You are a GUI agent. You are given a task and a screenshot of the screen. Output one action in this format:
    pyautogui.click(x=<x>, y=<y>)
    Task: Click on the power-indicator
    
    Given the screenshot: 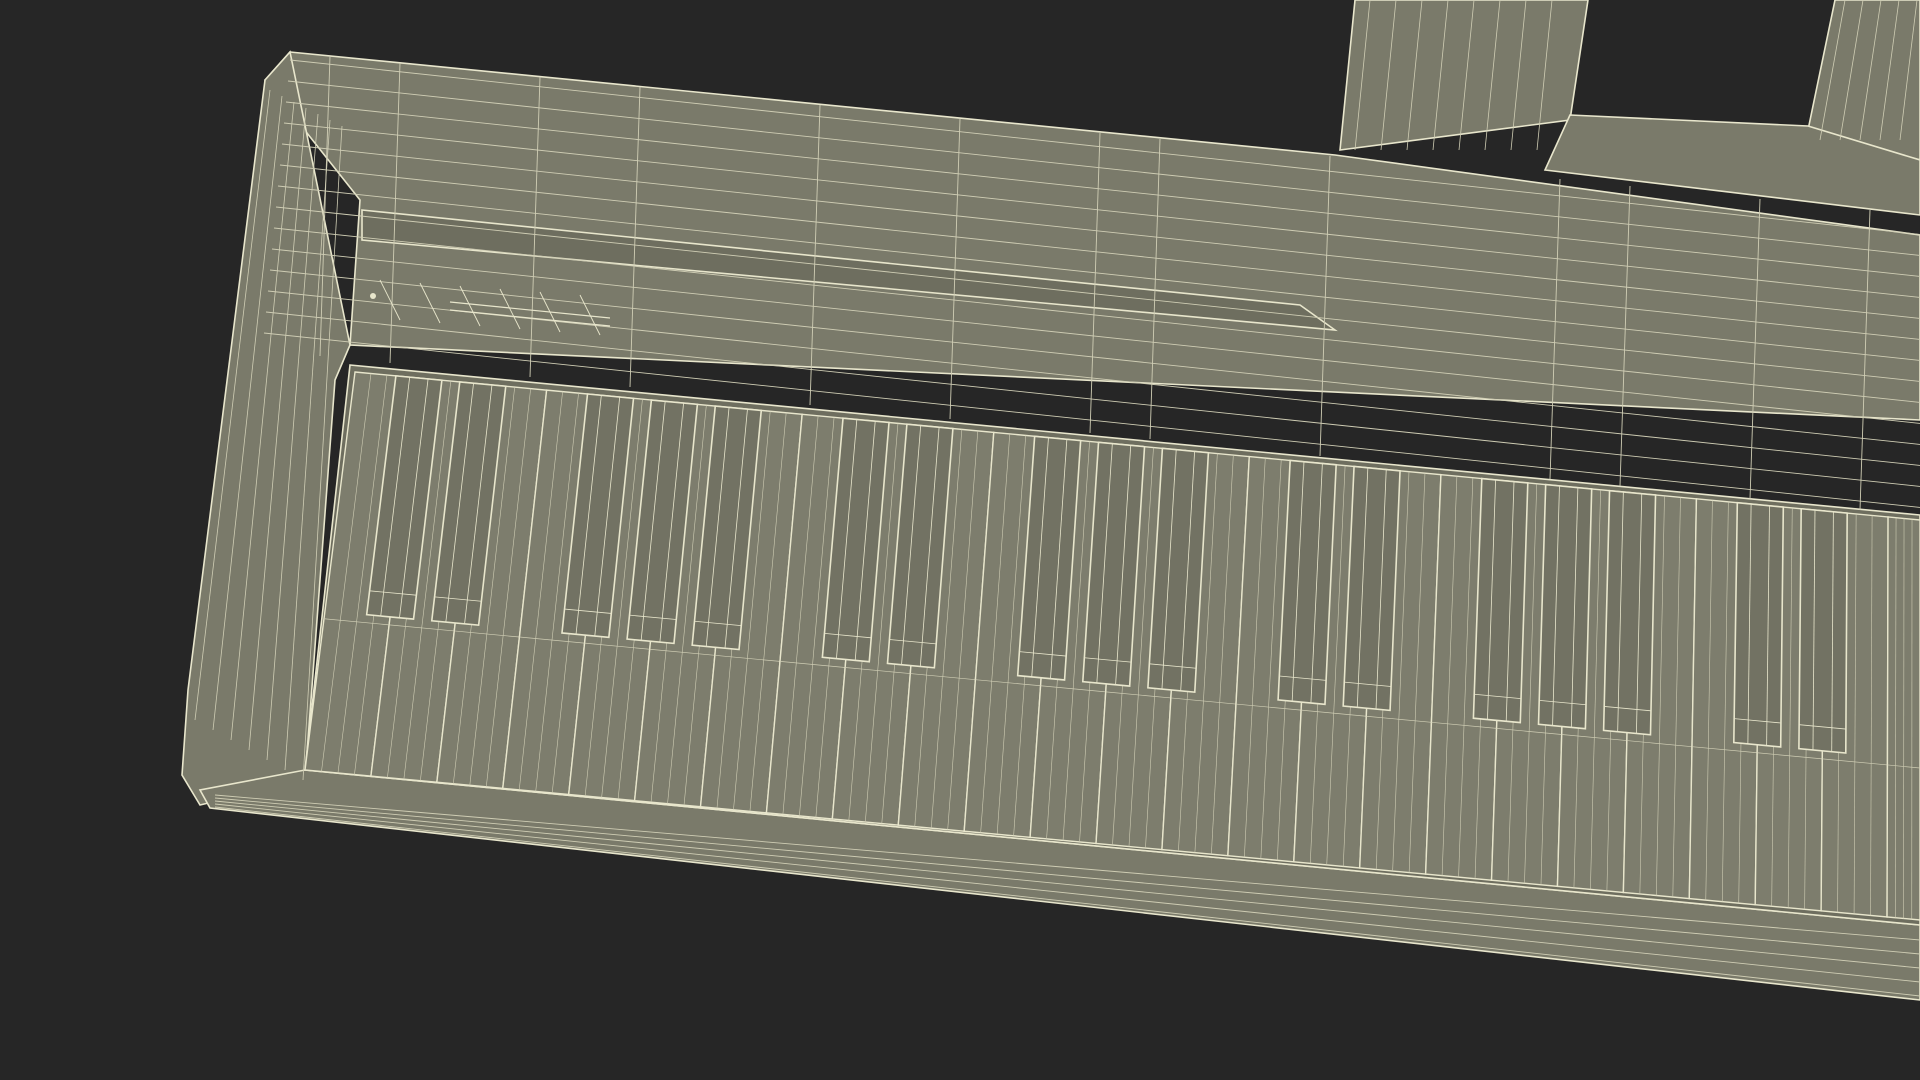 What is the action you would take?
    pyautogui.click(x=373, y=296)
    